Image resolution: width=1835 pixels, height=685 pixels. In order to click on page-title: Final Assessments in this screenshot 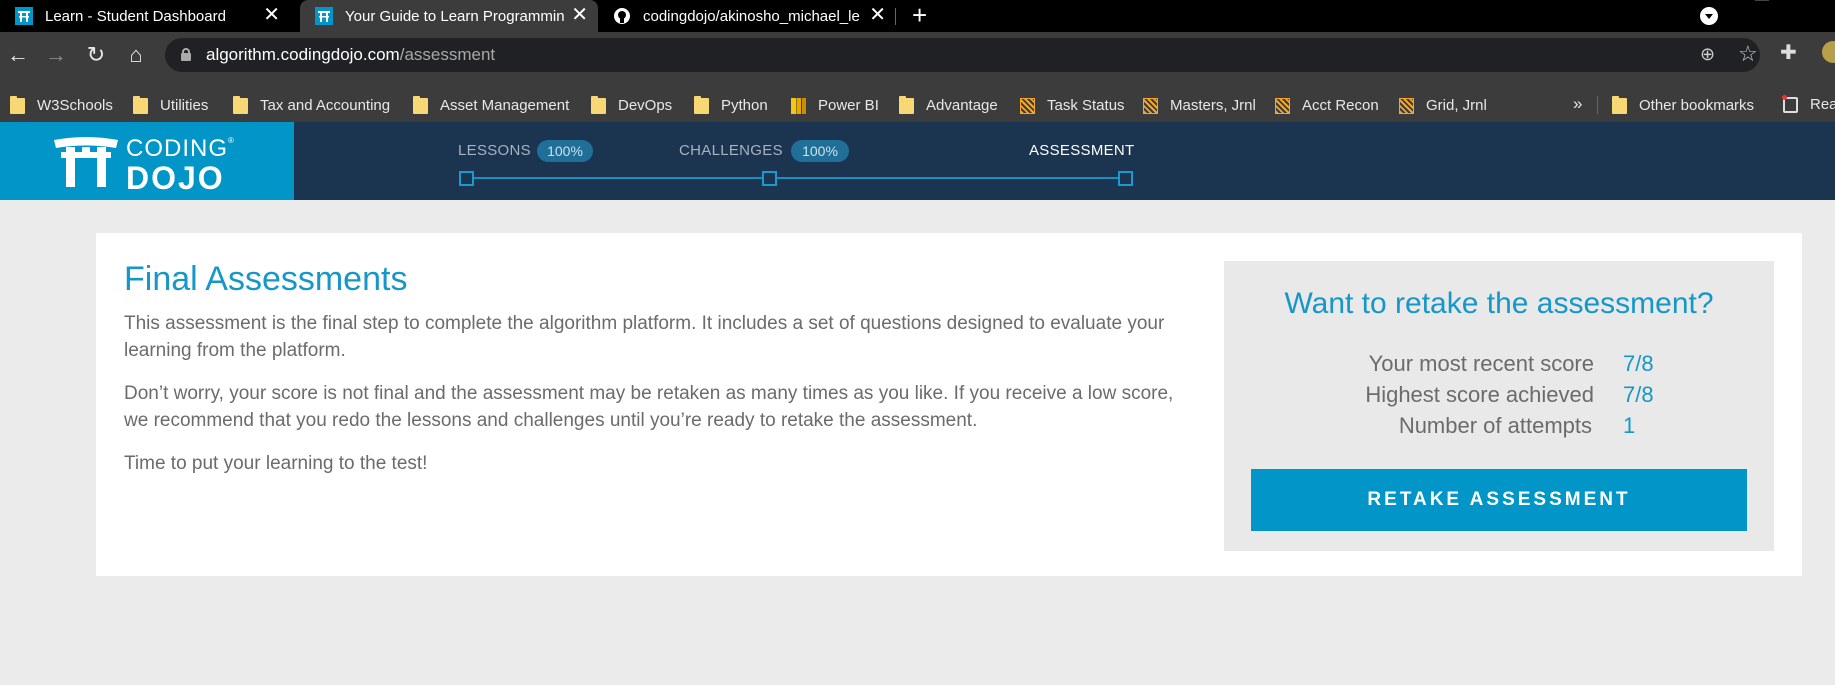, I will do `click(266, 279)`.